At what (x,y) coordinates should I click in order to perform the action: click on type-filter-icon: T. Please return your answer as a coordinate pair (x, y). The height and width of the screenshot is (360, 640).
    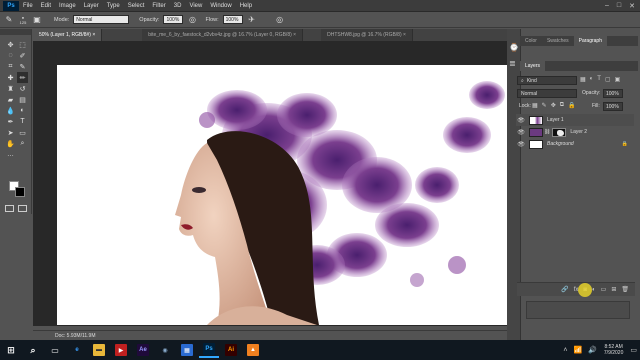
    Looking at the image, I should click on (599, 80).